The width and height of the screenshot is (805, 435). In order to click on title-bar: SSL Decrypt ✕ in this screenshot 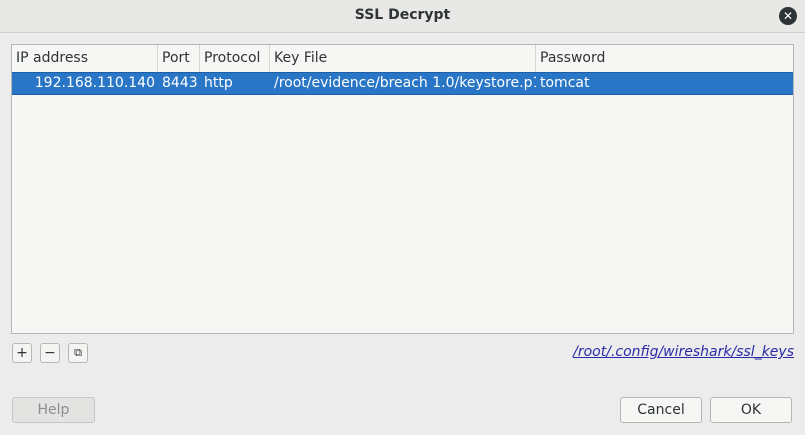, I will do `click(402, 16)`.